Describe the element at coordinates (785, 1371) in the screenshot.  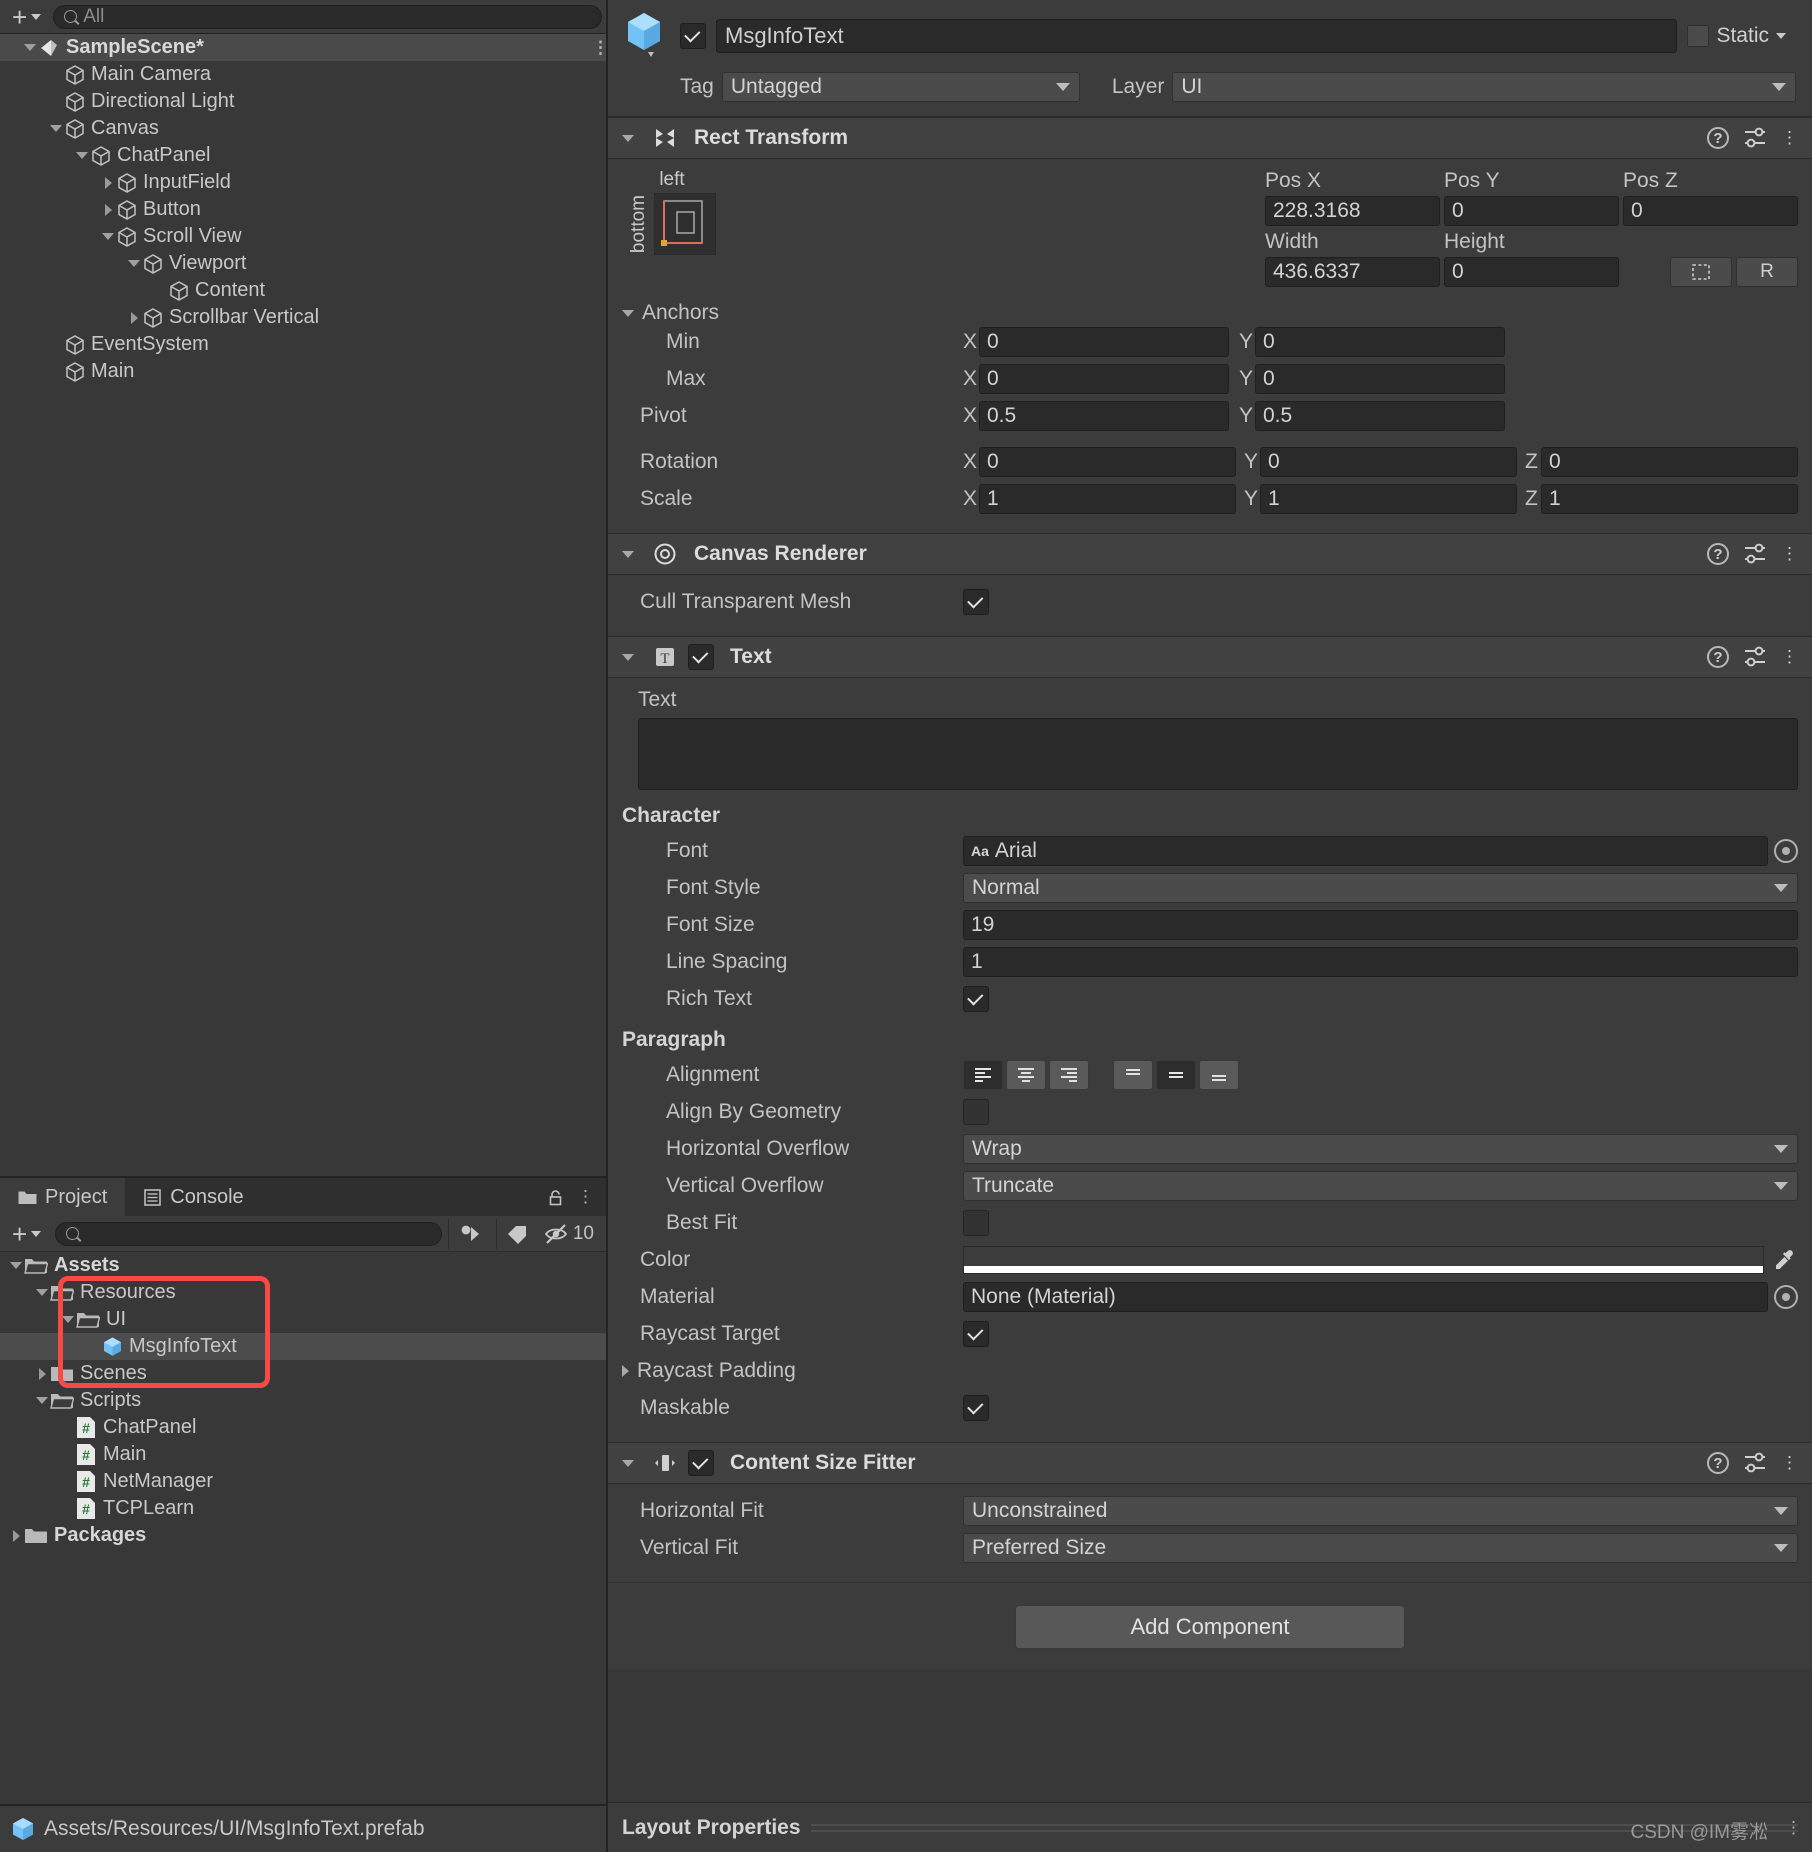
I see `raycast-padding-foldout: Raycast Padding` at that location.